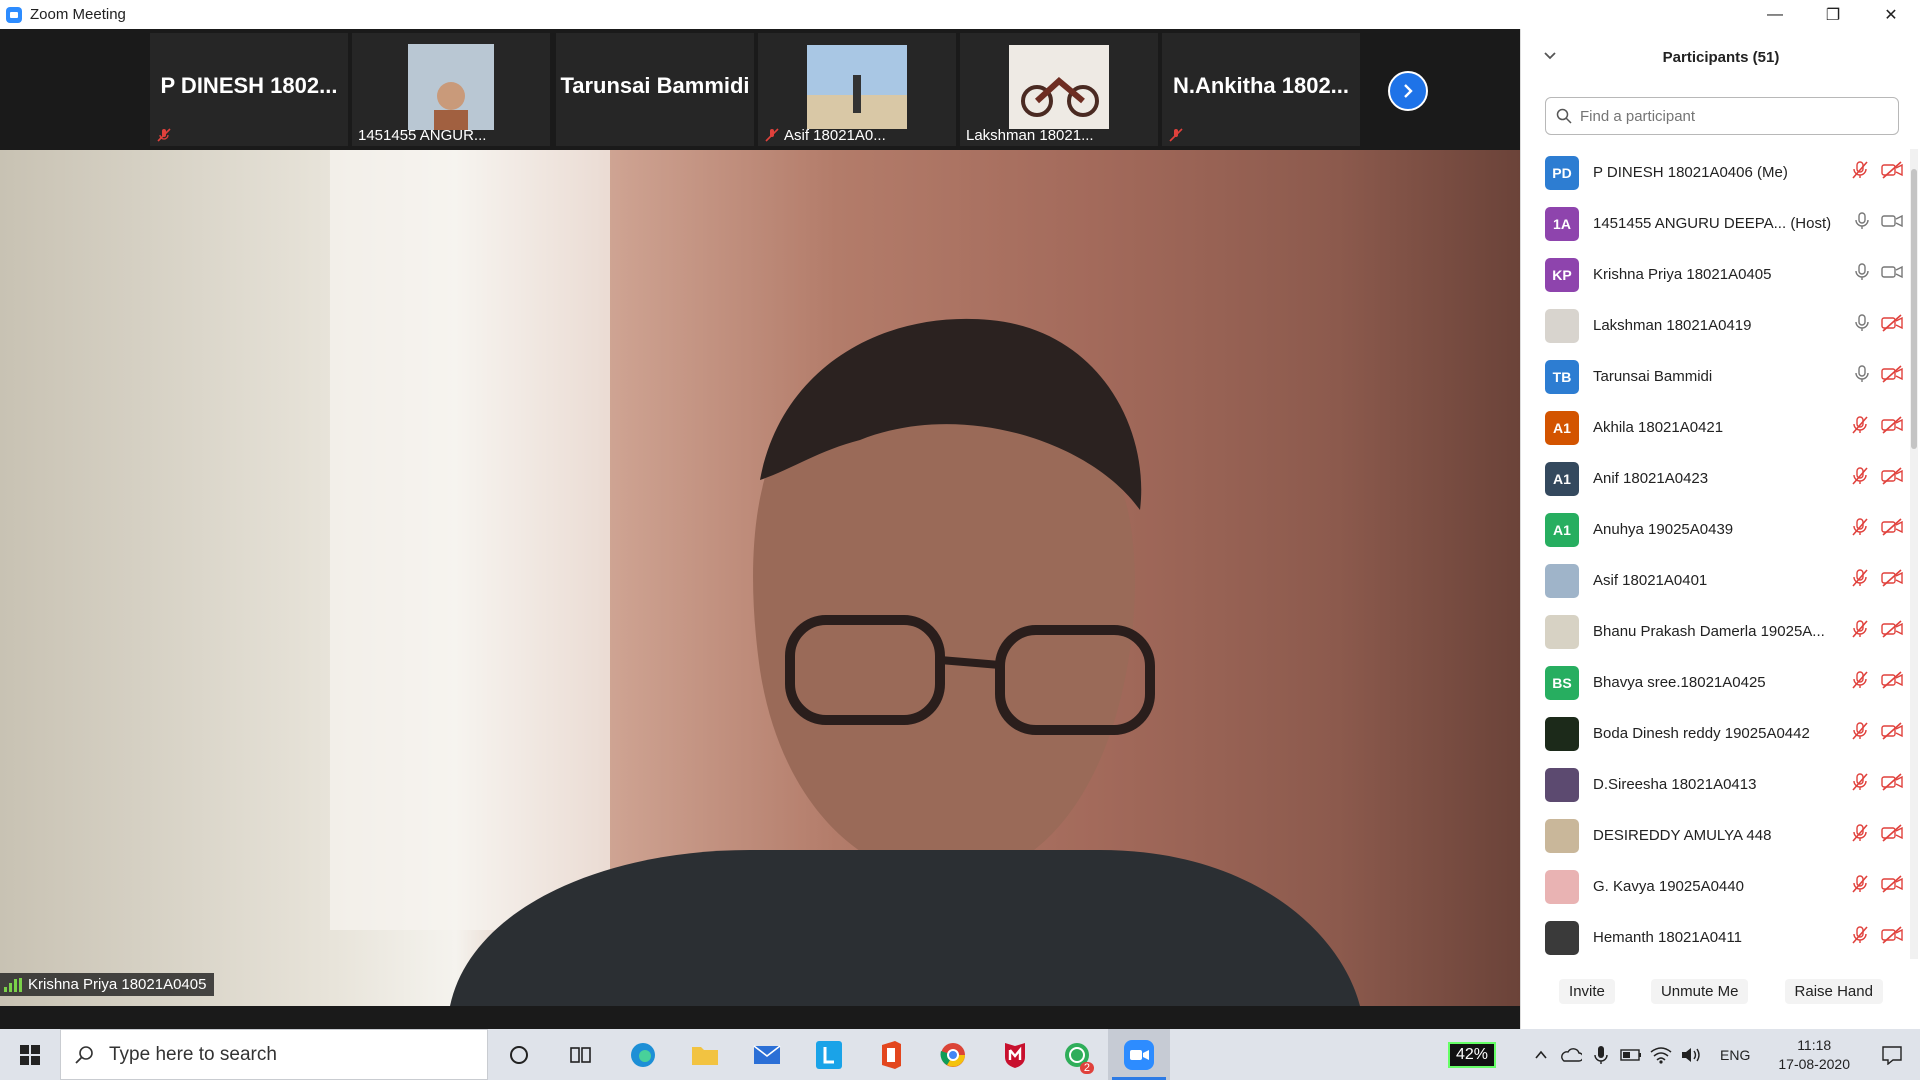 Image resolution: width=1920 pixels, height=1080 pixels. Describe the element at coordinates (1716, 886) in the screenshot. I see `participant-row: G. Kavya 19025A0440` at that location.